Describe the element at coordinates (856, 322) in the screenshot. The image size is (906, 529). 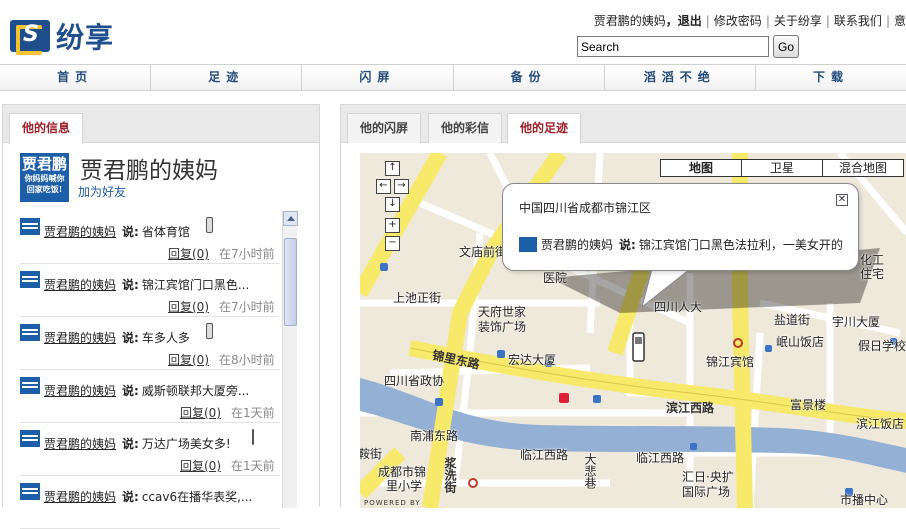
I see `map-label: 宇川大厦` at that location.